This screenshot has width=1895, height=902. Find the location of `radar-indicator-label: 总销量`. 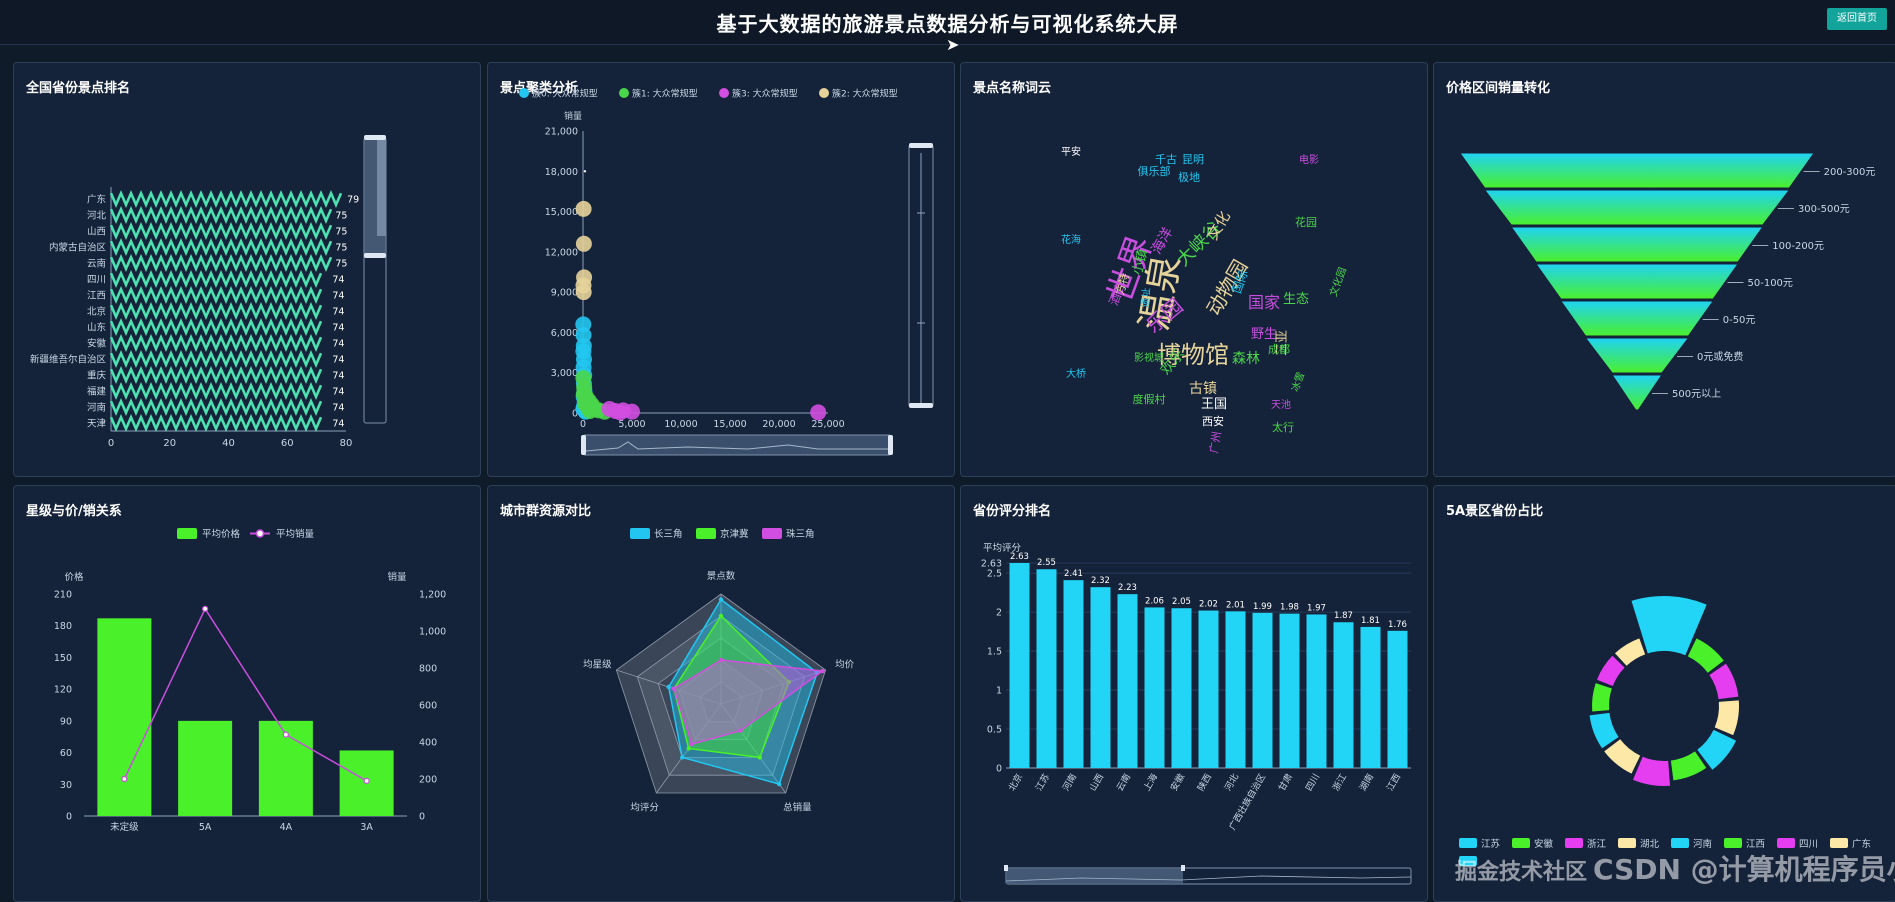

radar-indicator-label: 总销量 is located at coordinates (797, 808).